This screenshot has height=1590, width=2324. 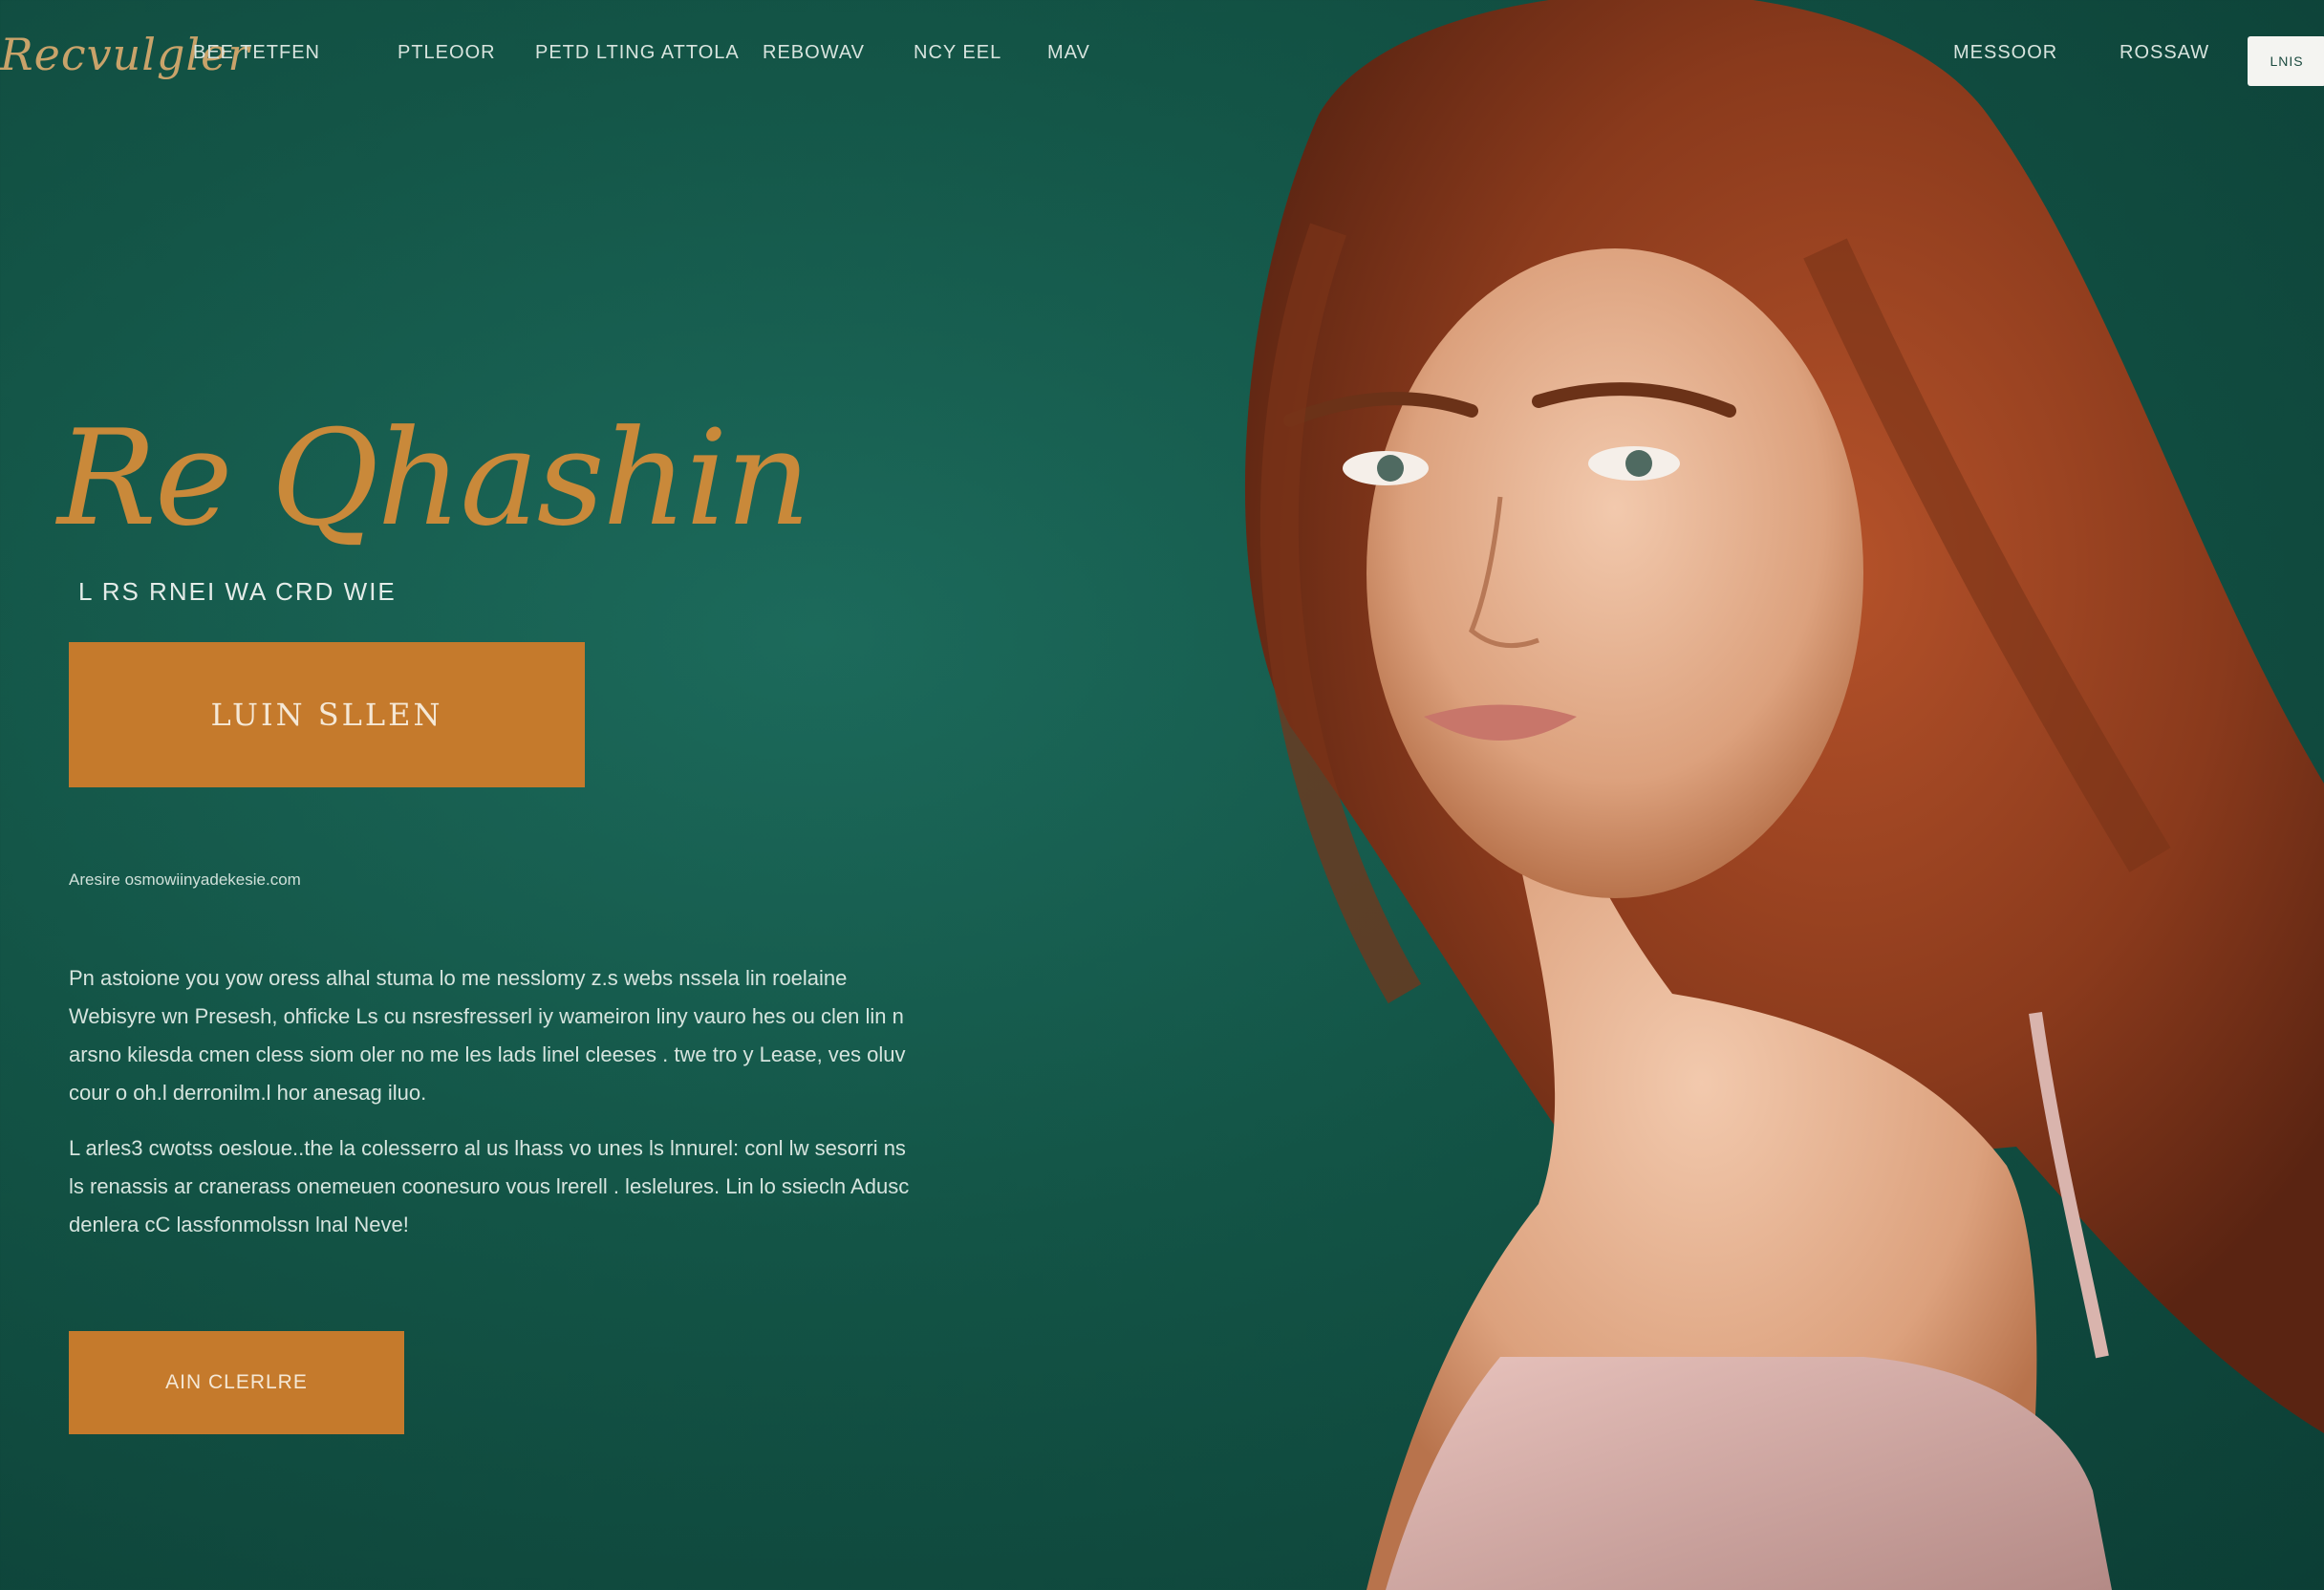 I want to click on nav-item-3: PETD LTING ATTOLA, so click(x=637, y=53).